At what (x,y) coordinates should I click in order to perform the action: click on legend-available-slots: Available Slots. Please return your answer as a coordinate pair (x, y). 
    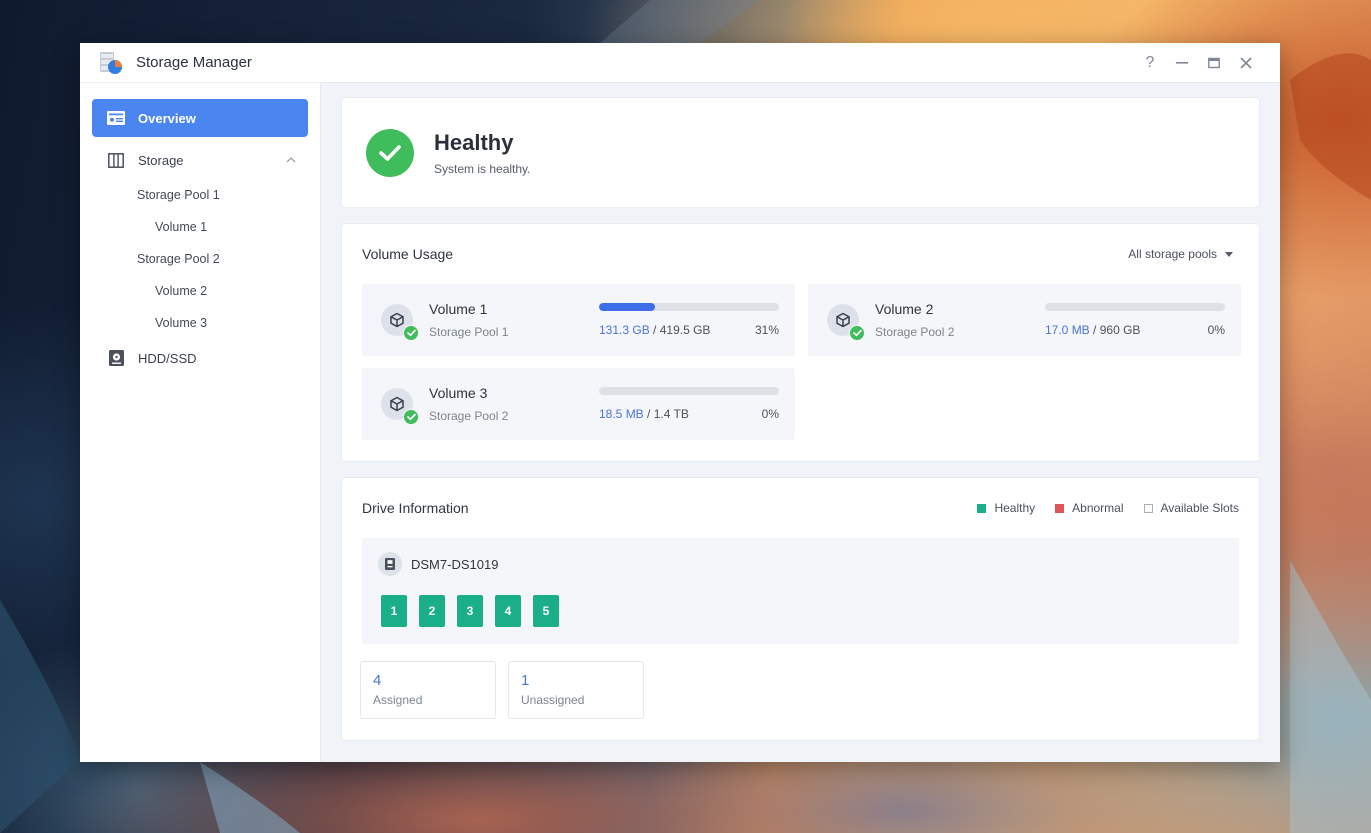
    Looking at the image, I should click on (1191, 508).